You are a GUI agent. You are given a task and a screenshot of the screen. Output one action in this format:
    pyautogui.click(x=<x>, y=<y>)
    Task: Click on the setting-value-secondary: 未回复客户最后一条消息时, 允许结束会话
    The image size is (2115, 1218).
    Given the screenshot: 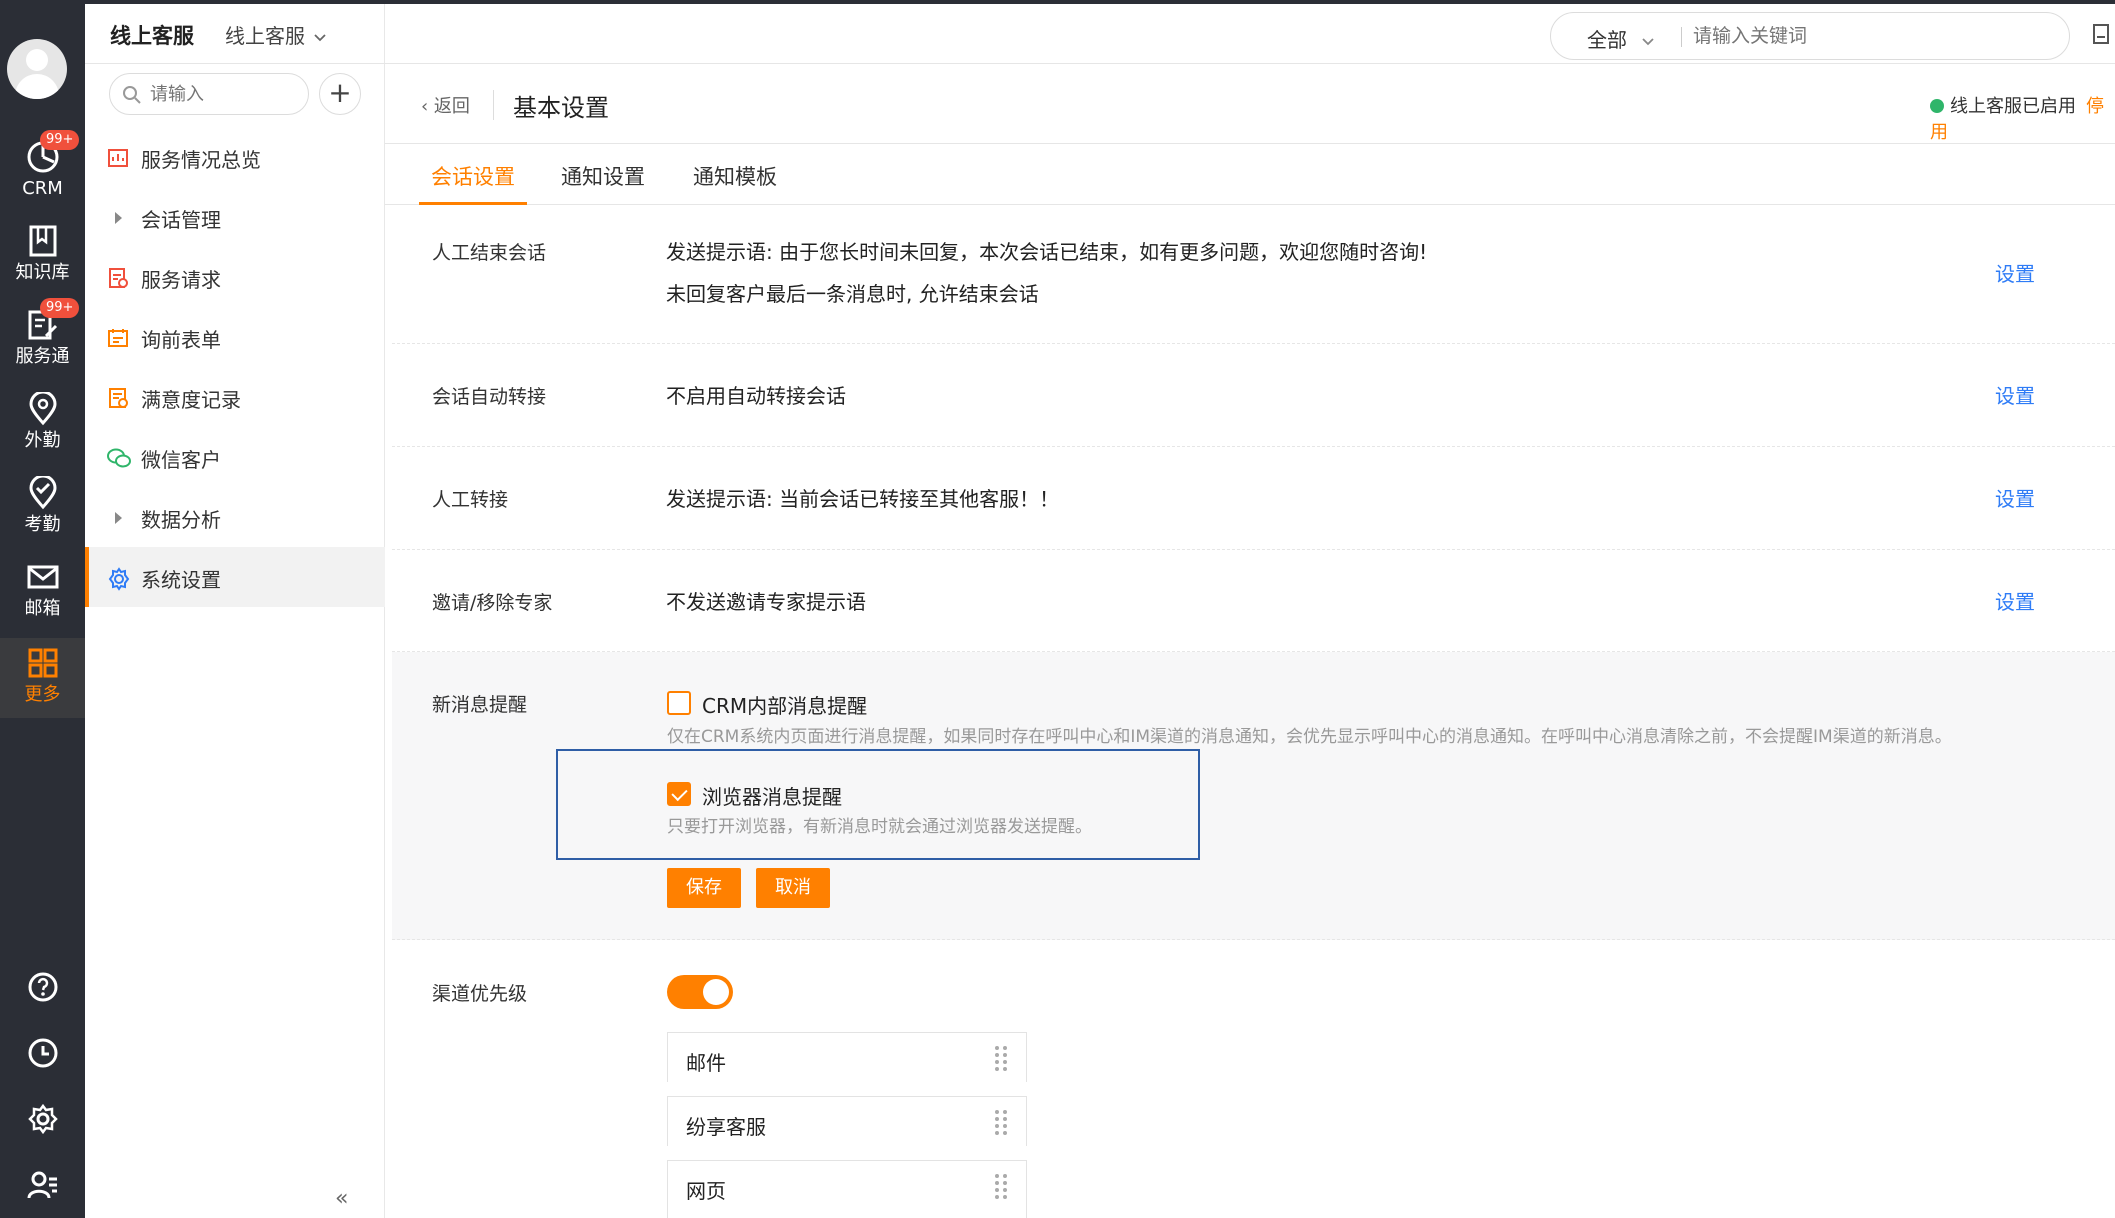 What is the action you would take?
    pyautogui.click(x=852, y=294)
    